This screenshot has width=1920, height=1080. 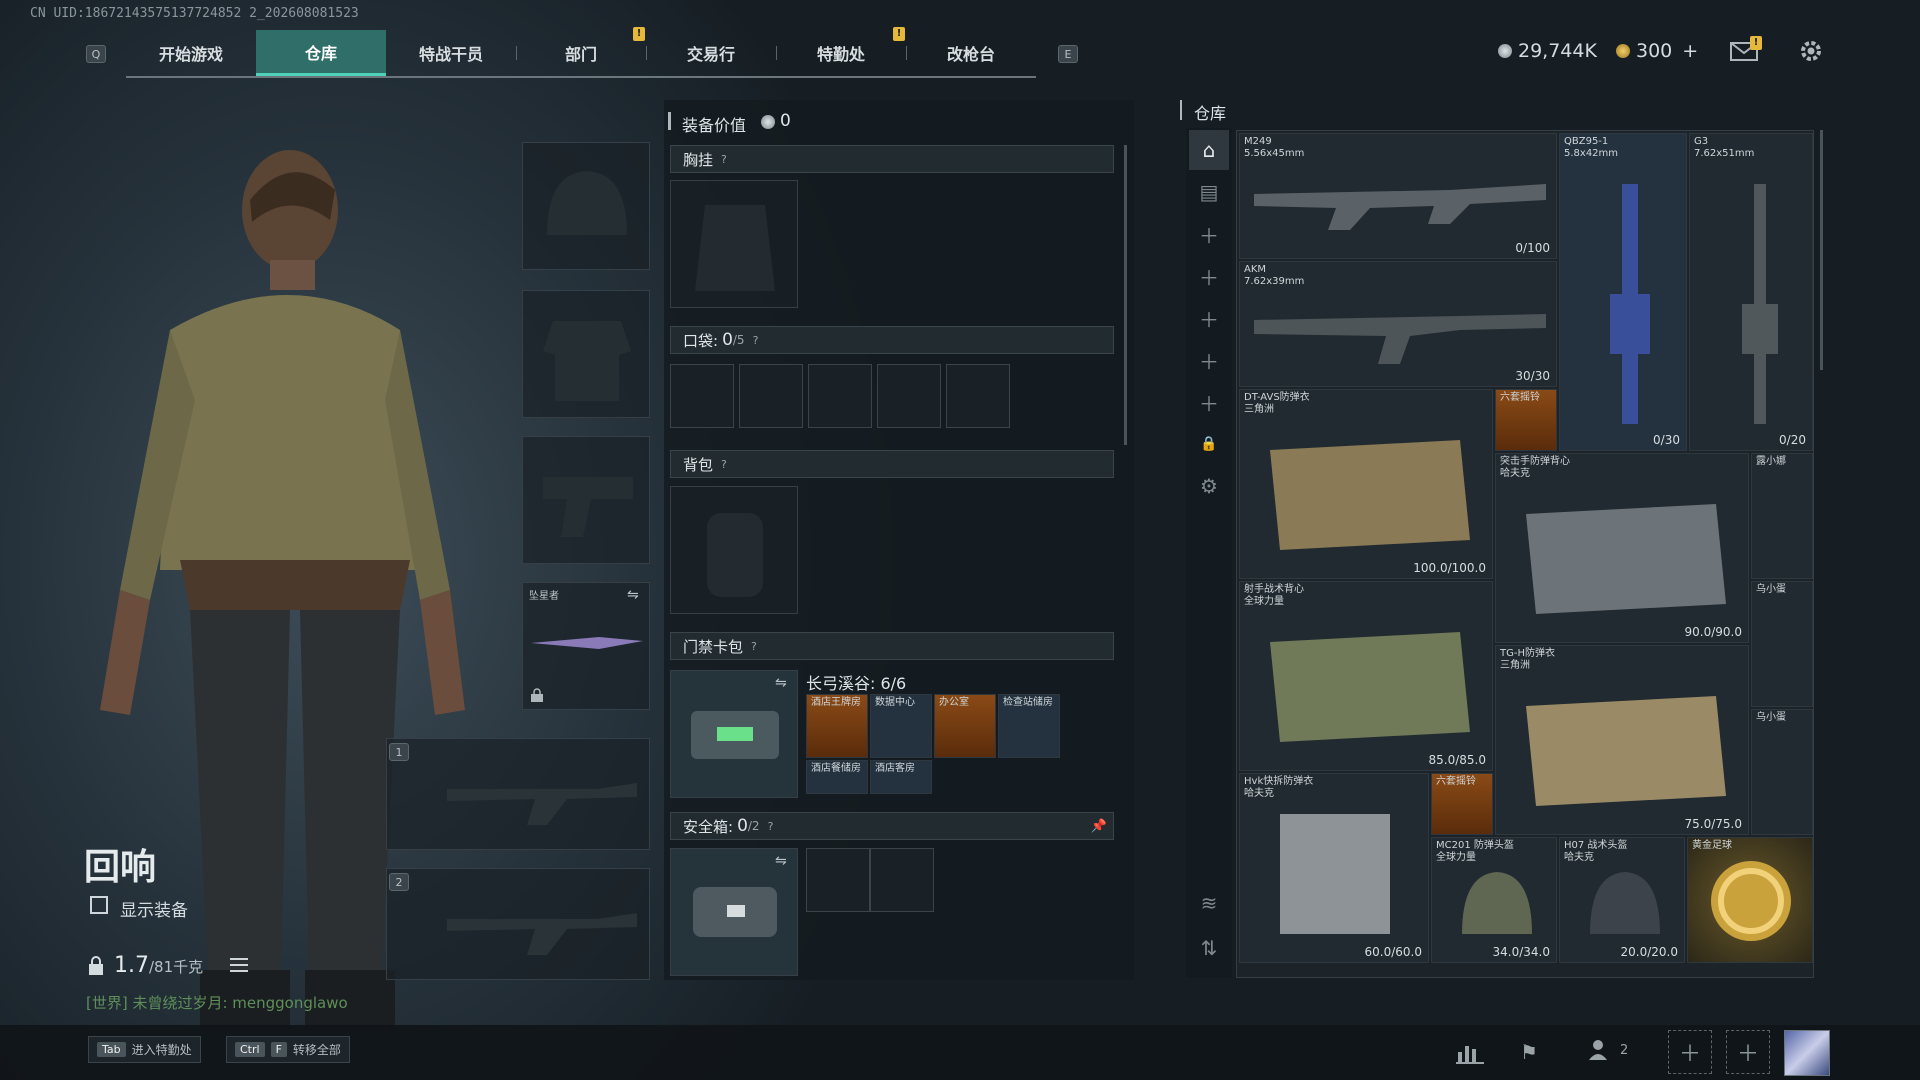 What do you see at coordinates (1623, 292) in the screenshot?
I see `stash-item-weapon: QBZ95-1 5.8x42mm 0/30` at bounding box center [1623, 292].